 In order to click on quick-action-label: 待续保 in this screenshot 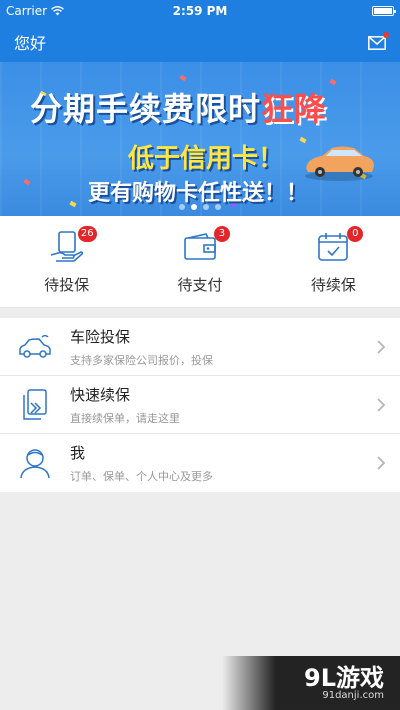, I will do `click(333, 285)`.